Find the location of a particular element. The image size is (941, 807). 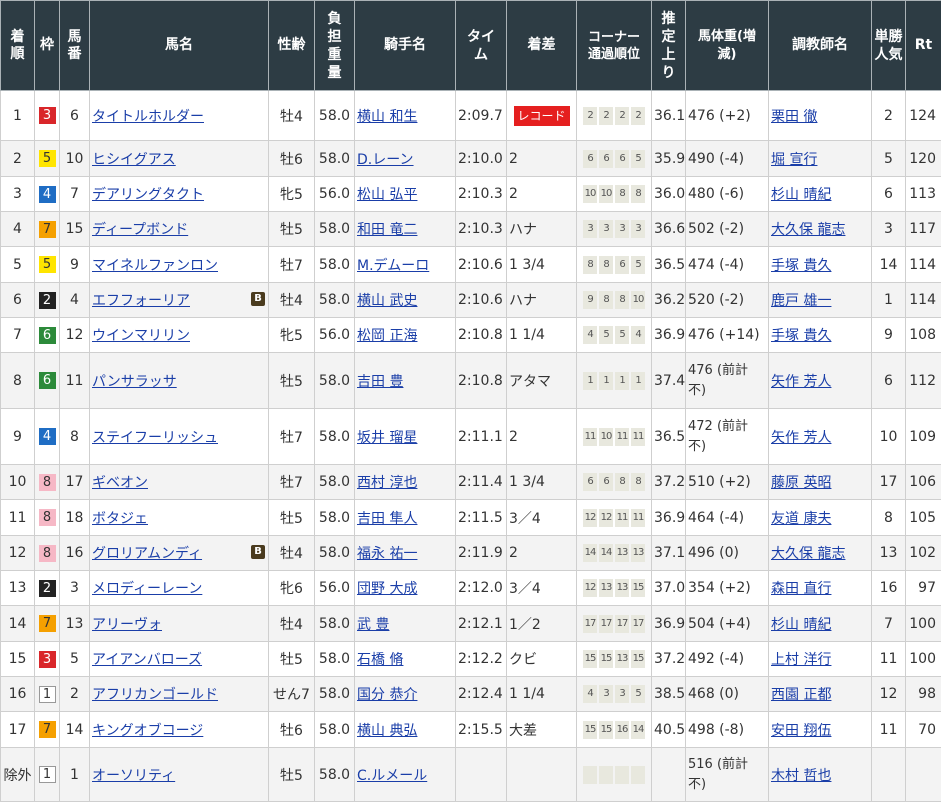

horse-name-link: グロリアムンディ is located at coordinates (147, 554).